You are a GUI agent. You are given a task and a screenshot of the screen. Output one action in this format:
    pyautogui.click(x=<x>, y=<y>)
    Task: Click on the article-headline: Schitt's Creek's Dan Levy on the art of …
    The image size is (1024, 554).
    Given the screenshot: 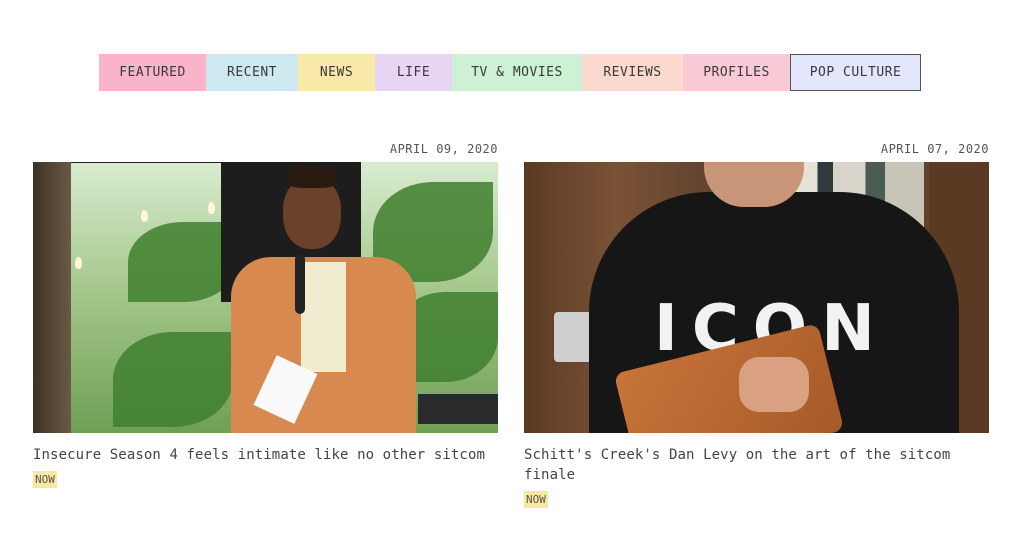 What is the action you would take?
    pyautogui.click(x=756, y=465)
    